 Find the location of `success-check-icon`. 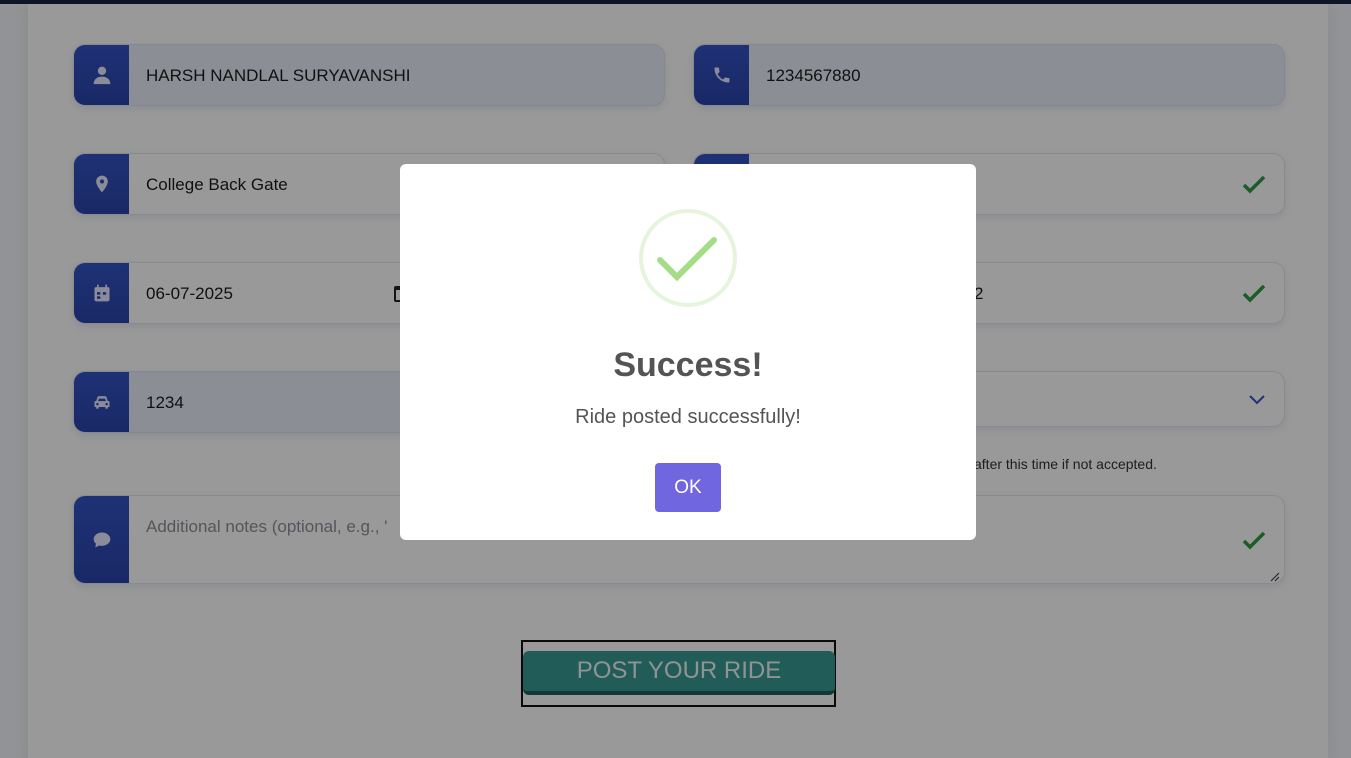

success-check-icon is located at coordinates (688, 258).